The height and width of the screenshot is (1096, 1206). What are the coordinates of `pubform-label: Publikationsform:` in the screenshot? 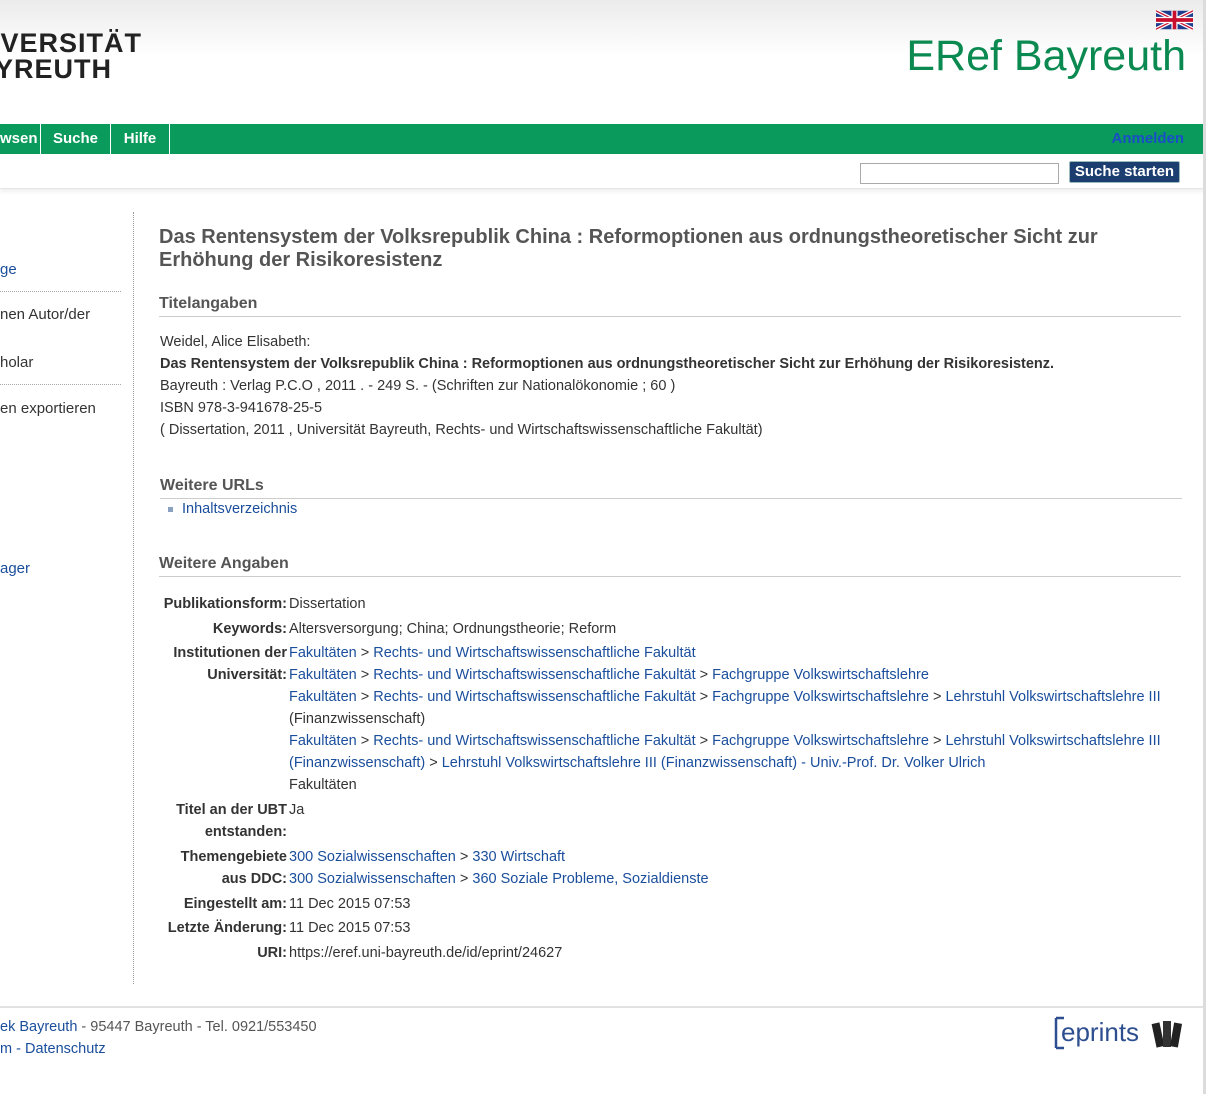 It's located at (225, 604).